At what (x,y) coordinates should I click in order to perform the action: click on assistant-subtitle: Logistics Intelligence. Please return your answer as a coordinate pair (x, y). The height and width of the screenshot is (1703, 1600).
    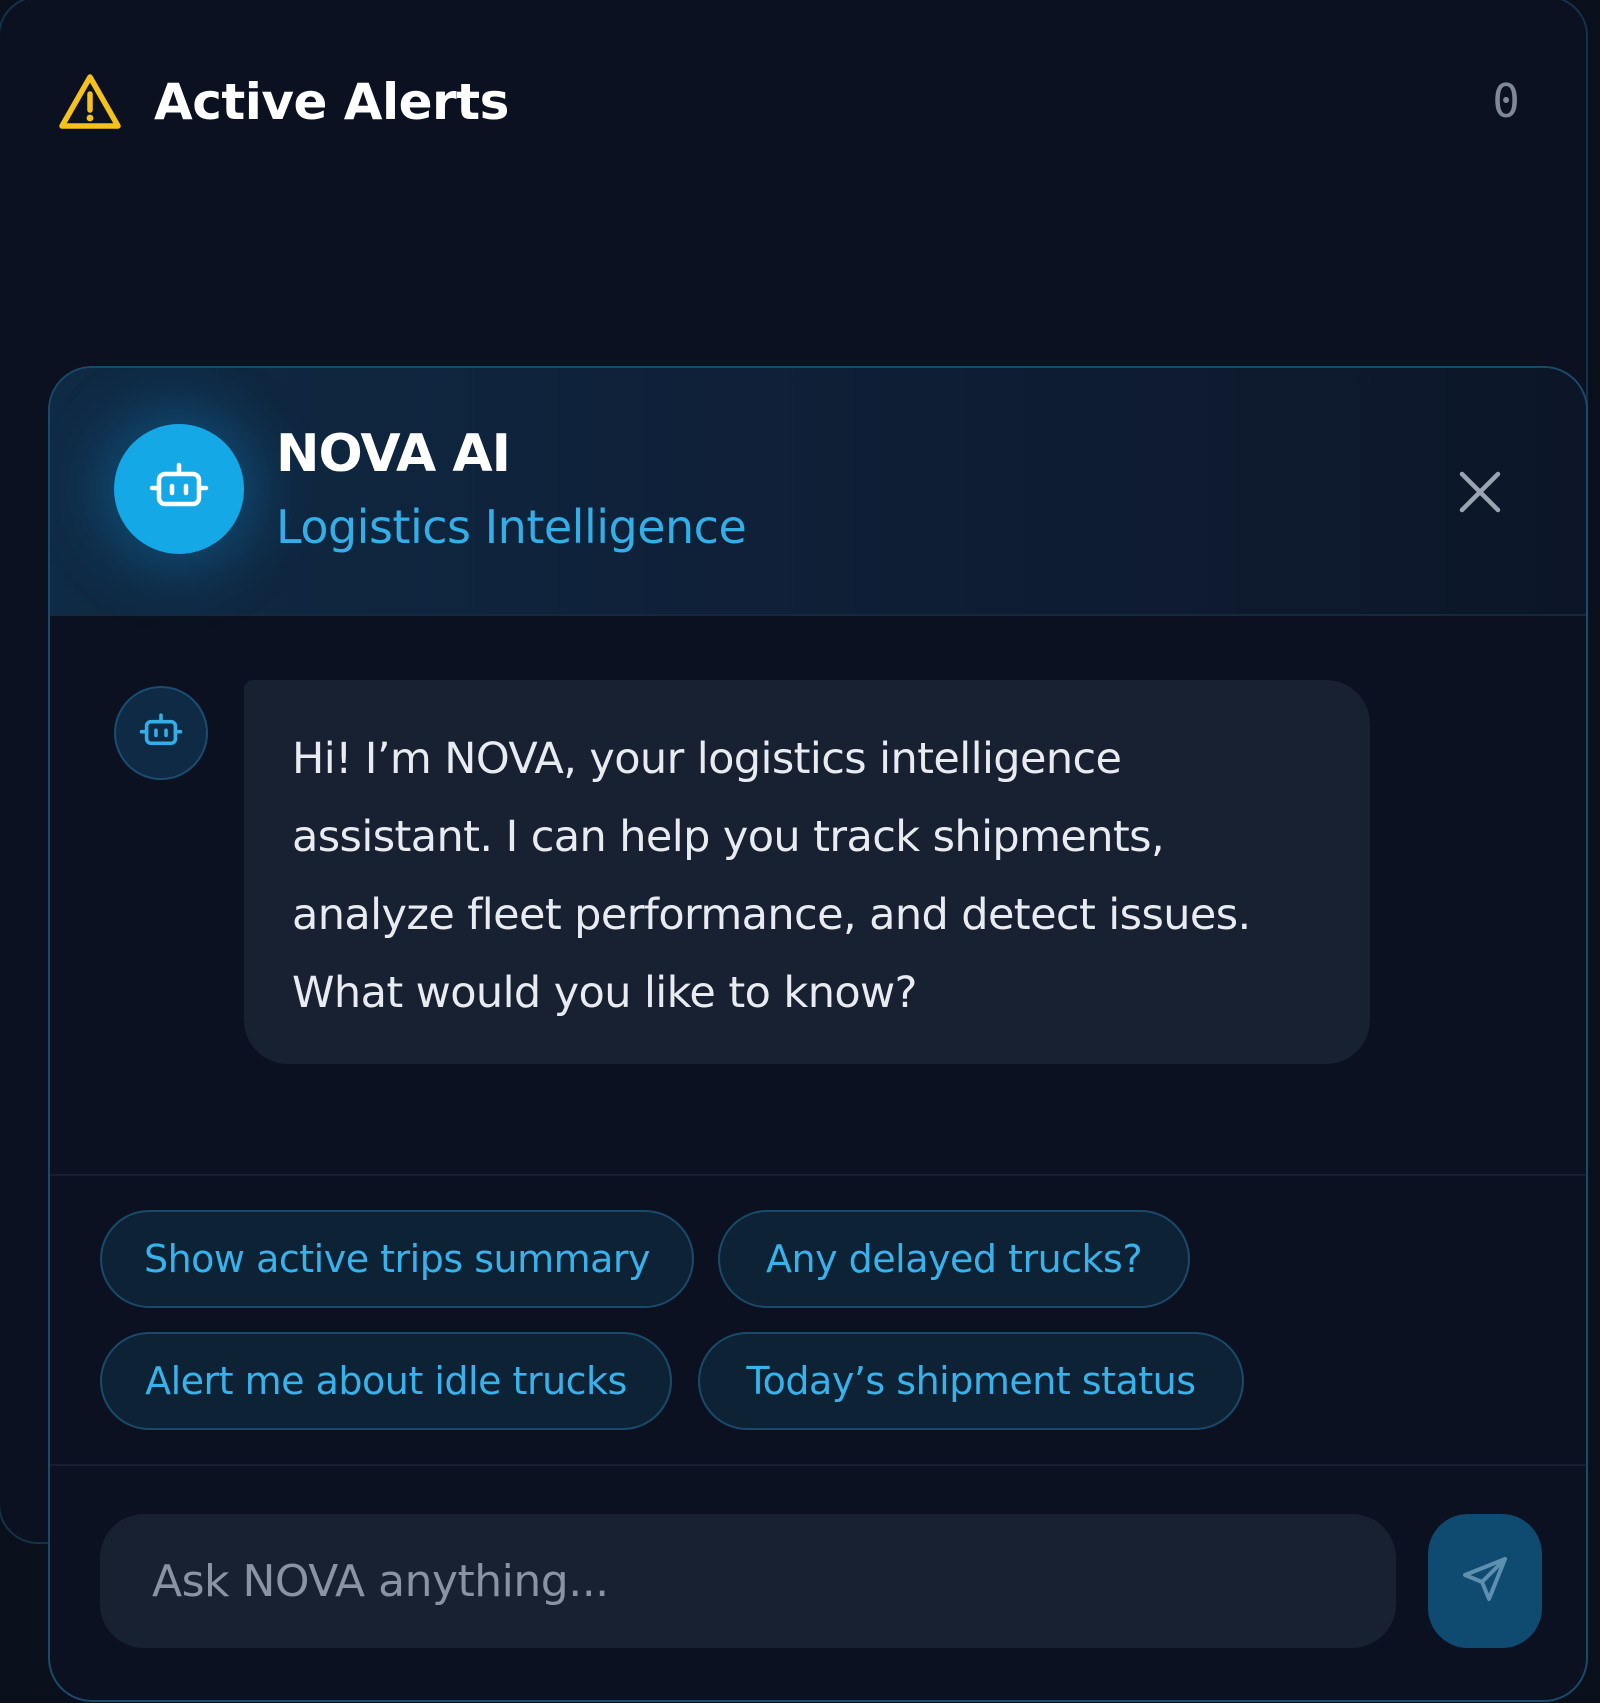
    Looking at the image, I should click on (511, 527).